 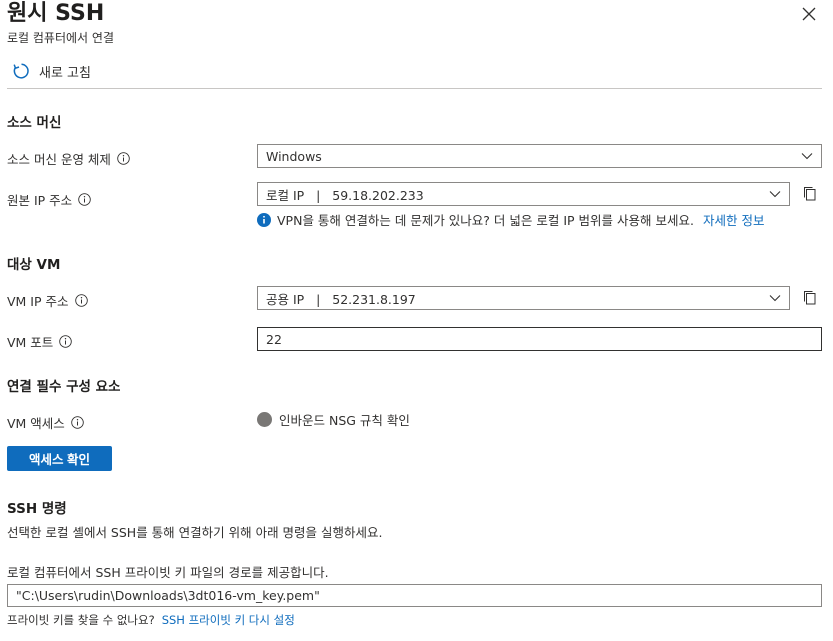 What do you see at coordinates (539, 339) in the screenshot?
I see `vm-port-input: 22` at bounding box center [539, 339].